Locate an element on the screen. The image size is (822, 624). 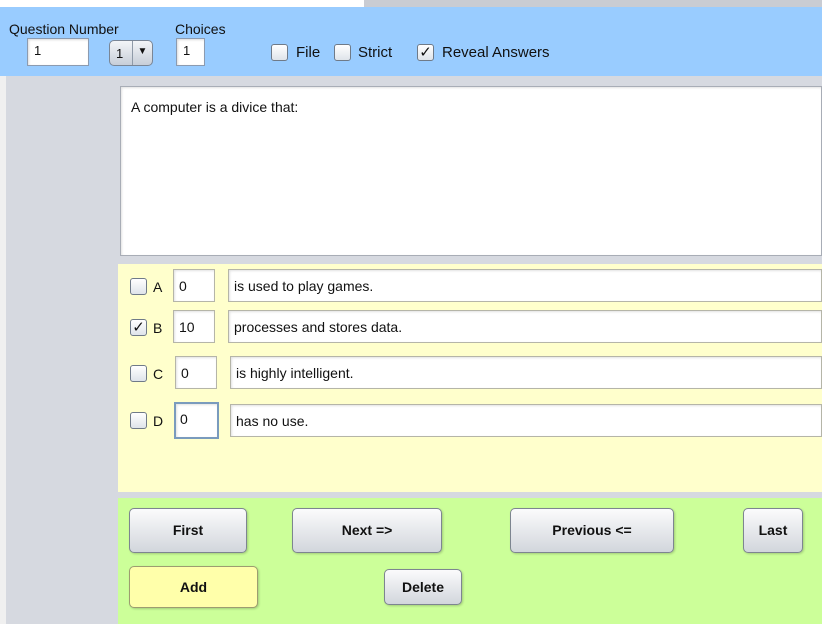
answer-b-text: processes and stores data. is located at coordinates (525, 326).